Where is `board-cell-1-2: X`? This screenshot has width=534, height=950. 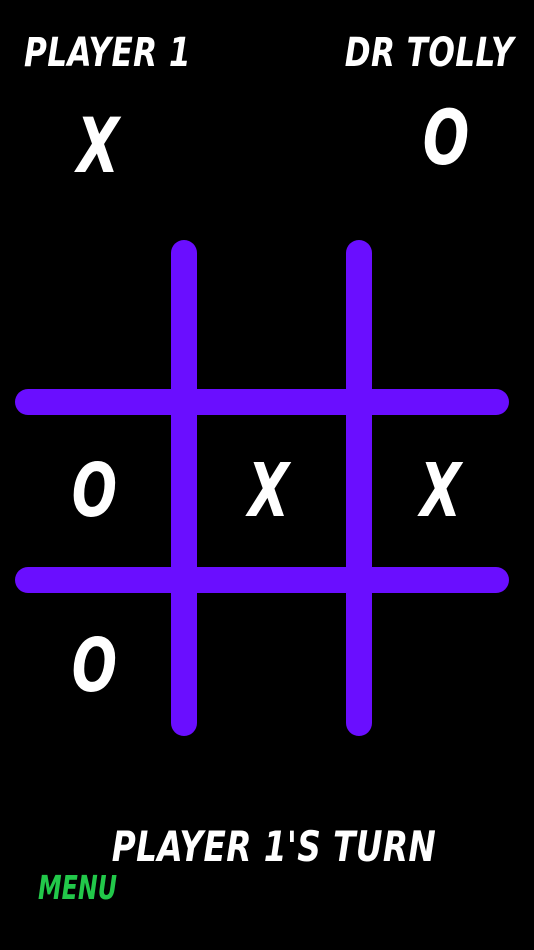 board-cell-1-2: X is located at coordinates (441, 491).